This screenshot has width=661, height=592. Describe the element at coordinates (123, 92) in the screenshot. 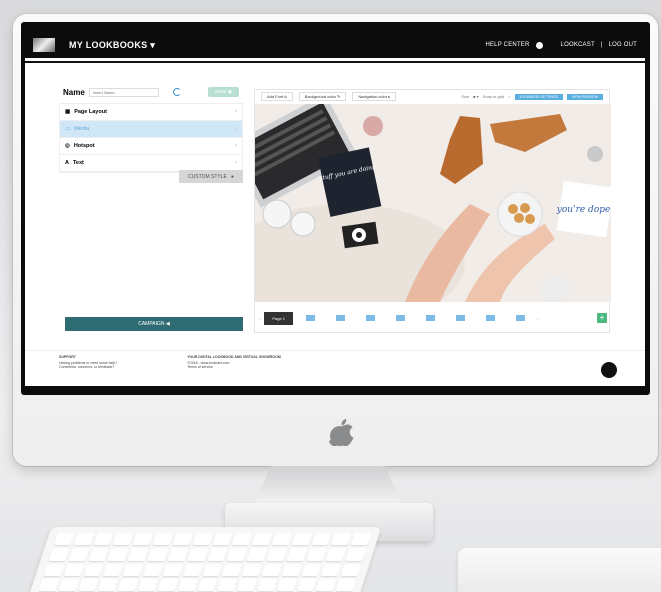

I see `name-input` at that location.